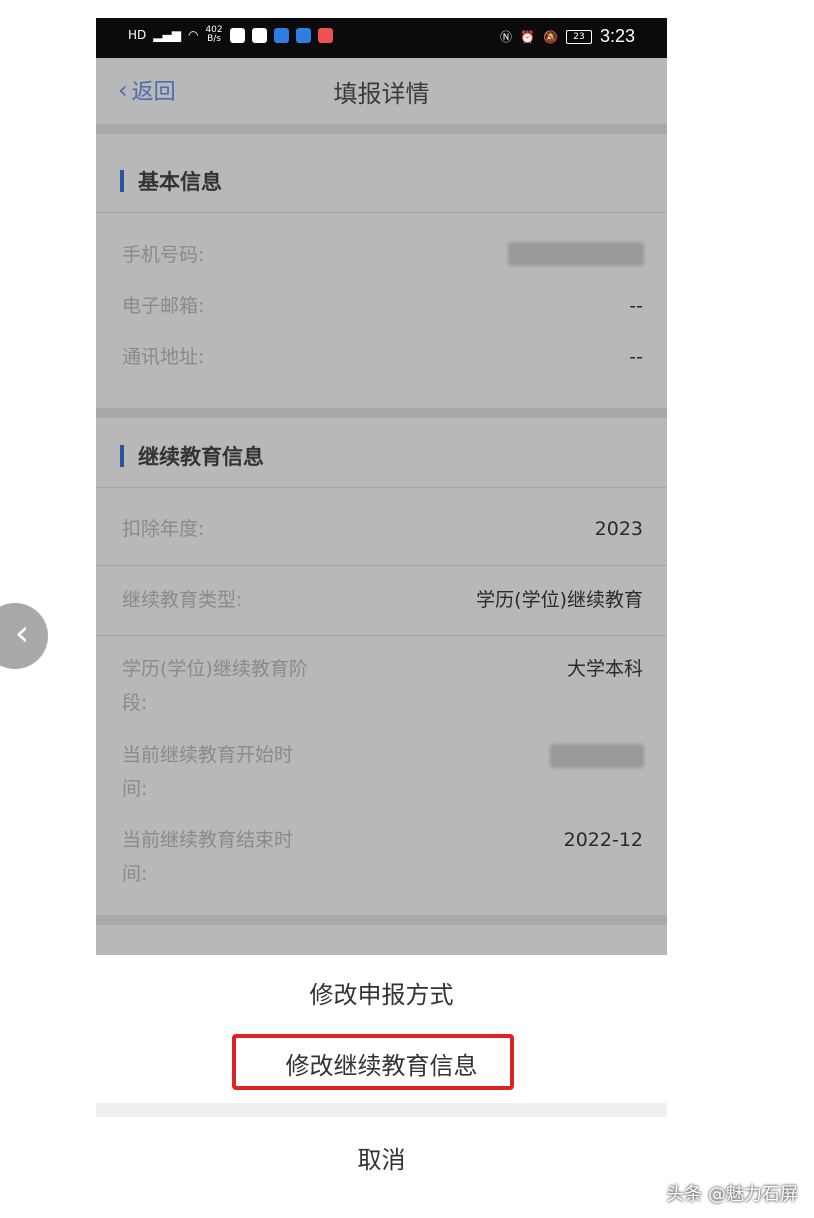 Image resolution: width=814 pixels, height=1218 pixels. Describe the element at coordinates (182, 600) in the screenshot. I see `edu-type-label: 继续教育类型:` at that location.